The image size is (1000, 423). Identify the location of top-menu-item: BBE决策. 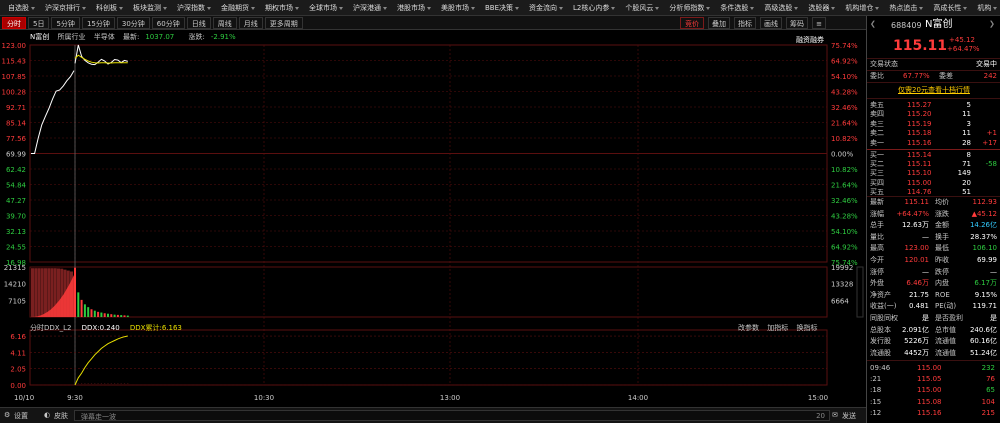
(499, 7).